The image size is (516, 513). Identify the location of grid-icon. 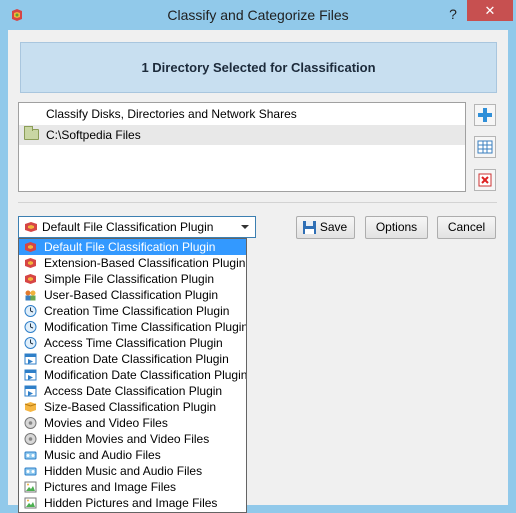
(485, 147).